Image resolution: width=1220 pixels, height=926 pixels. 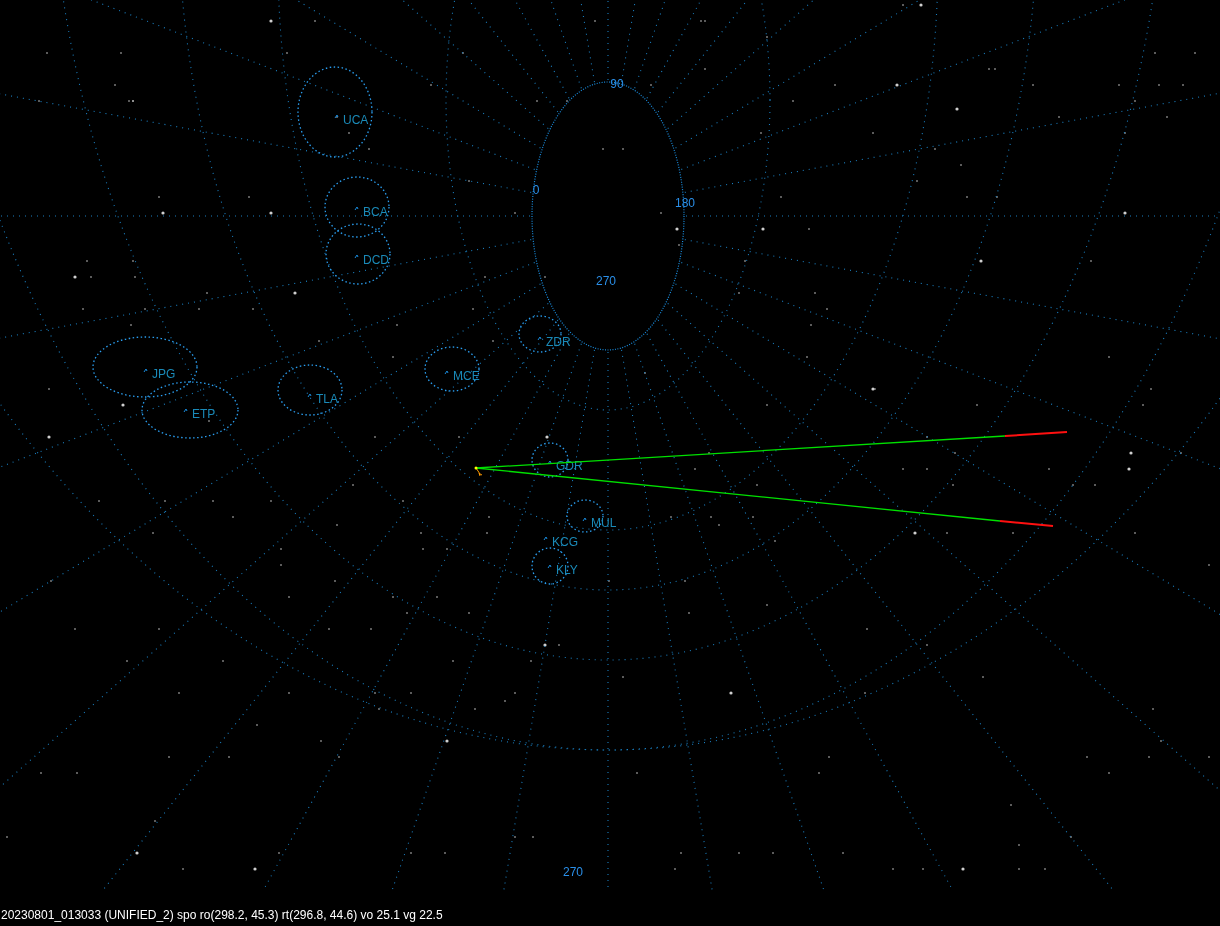 I want to click on scale-label: 270, so click(x=606, y=281).